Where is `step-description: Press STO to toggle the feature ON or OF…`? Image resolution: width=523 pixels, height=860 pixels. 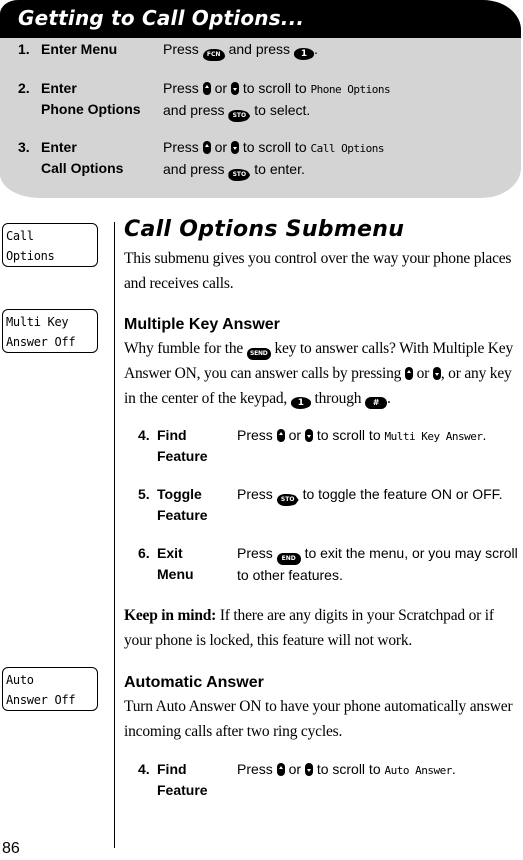
step-description: Press STO to toggle the feature ON or OF… is located at coordinates (380, 495).